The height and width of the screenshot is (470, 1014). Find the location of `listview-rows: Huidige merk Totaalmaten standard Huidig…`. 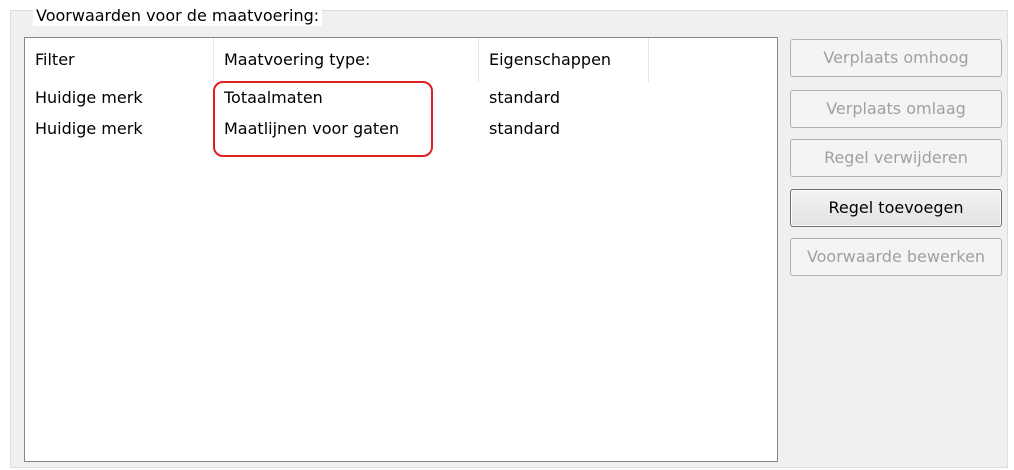

listview-rows: Huidige merk Totaalmaten standard Huidig… is located at coordinates (401, 113).